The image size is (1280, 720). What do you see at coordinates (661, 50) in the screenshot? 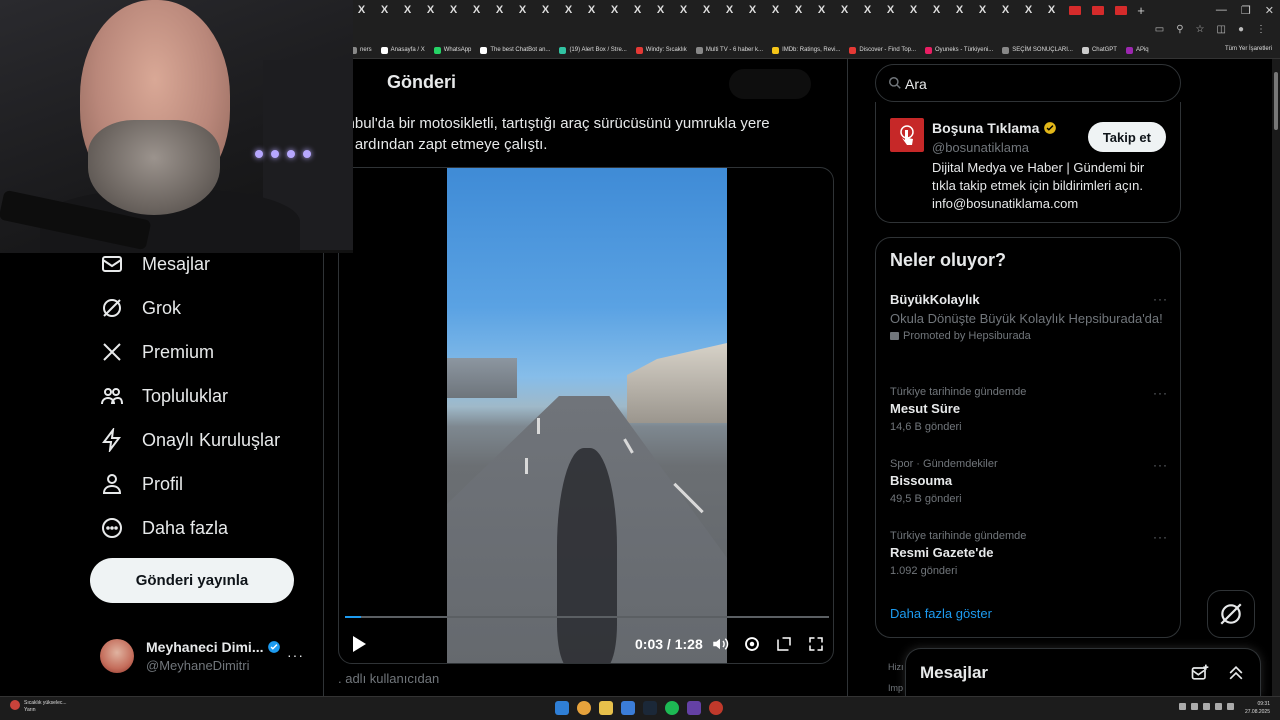
I see `bookmark-item: Windy: Sıcaklık` at bounding box center [661, 50].